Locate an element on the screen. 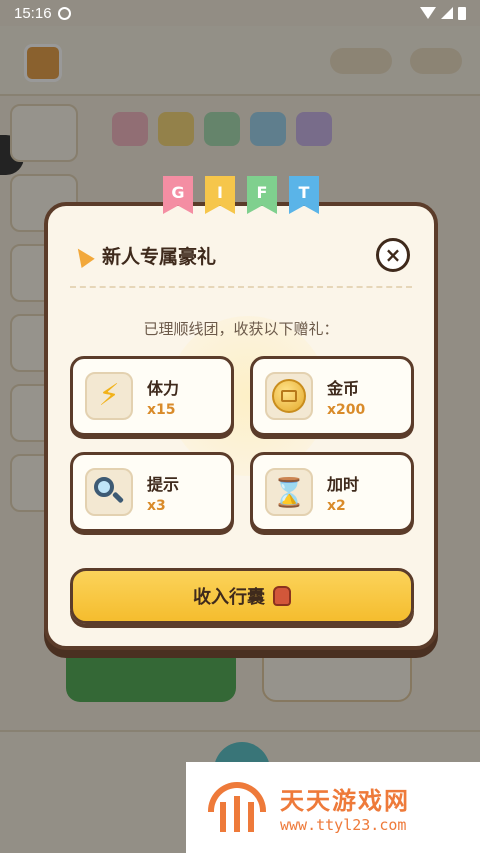  magnifier-icon is located at coordinates (109, 492).